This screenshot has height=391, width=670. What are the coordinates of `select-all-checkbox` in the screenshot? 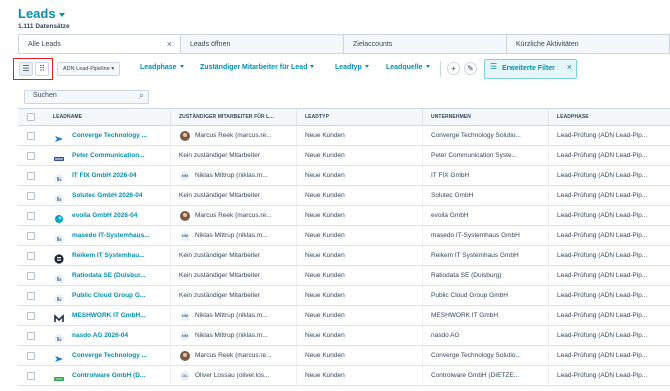 It's located at (31, 117).